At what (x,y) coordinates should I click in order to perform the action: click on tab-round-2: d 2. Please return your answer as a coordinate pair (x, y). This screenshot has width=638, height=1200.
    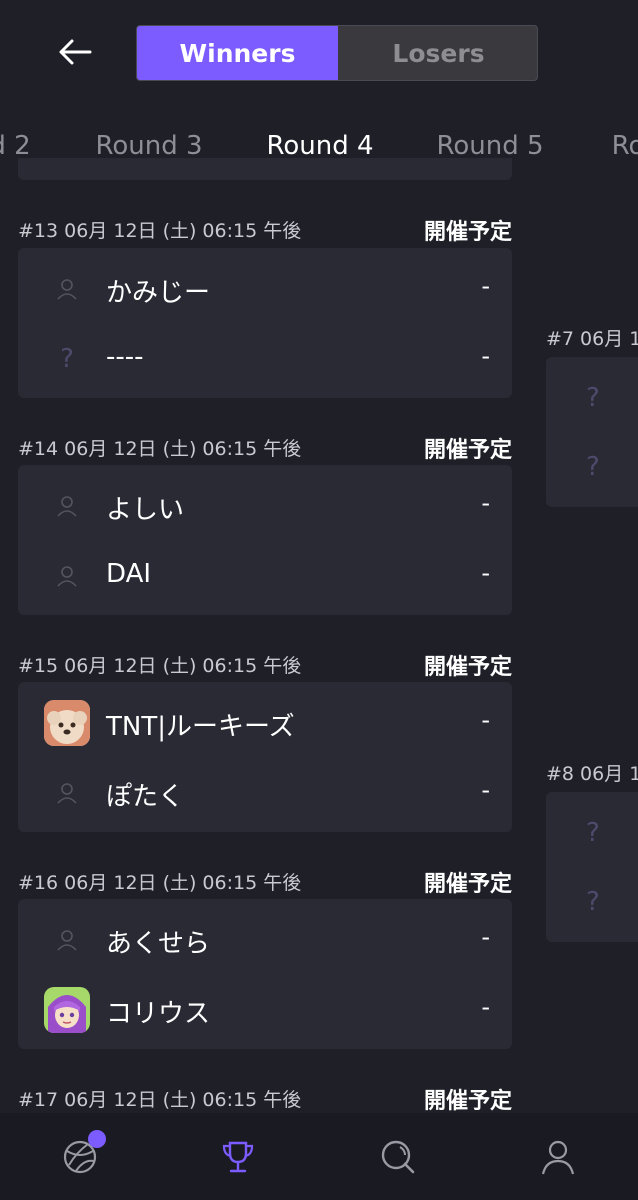
    Looking at the image, I should click on (15, 146).